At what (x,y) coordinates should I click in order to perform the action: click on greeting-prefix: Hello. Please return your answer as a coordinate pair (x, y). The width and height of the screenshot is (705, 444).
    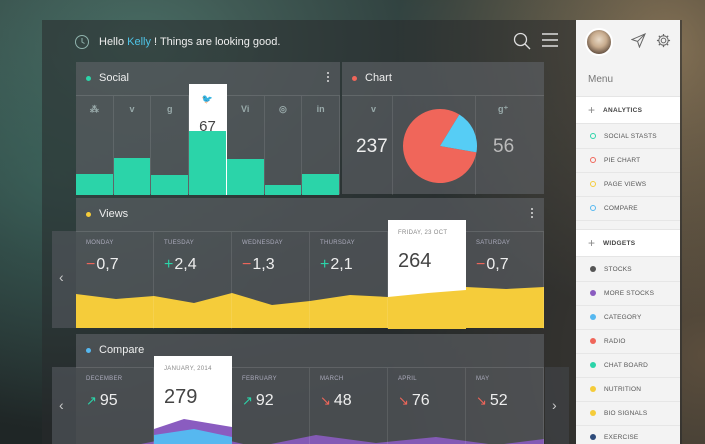
    Looking at the image, I should click on (112, 42).